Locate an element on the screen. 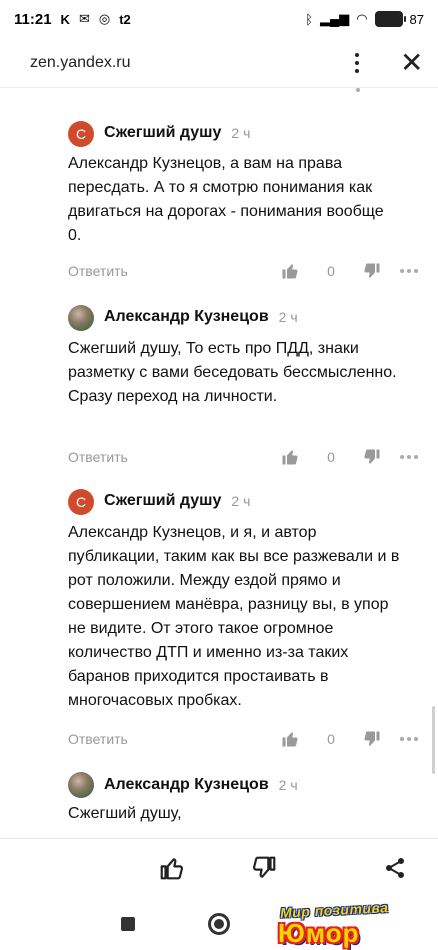 The image size is (438, 950). more-options-icon is located at coordinates (357, 62).